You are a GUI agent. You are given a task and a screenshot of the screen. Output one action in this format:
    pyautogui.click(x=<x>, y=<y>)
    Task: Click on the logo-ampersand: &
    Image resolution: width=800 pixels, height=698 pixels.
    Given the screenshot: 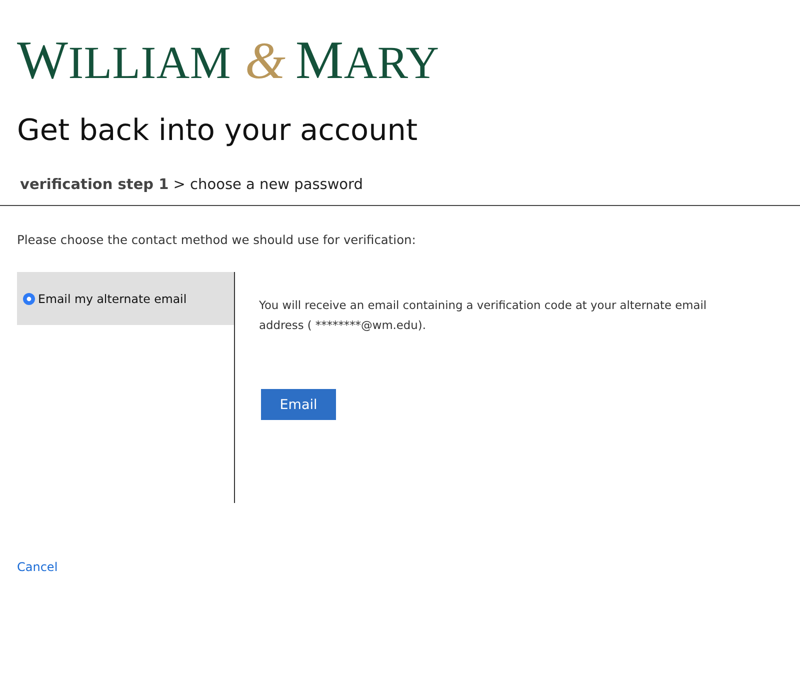 What is the action you would take?
    pyautogui.click(x=265, y=62)
    